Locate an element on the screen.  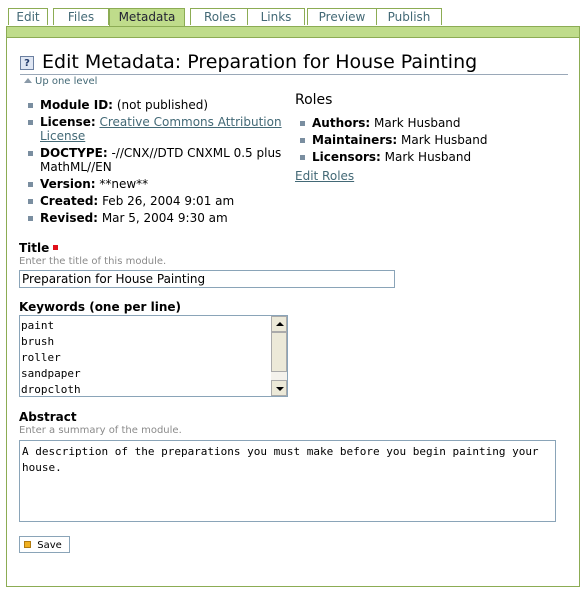
module-id-value: (not published) is located at coordinates (162, 105).